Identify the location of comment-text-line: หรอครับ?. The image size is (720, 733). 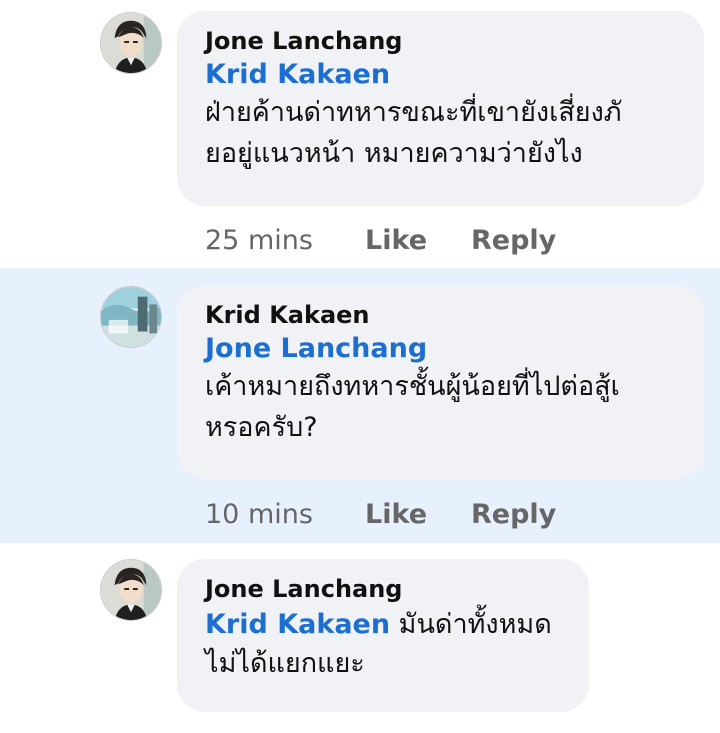
(261, 427).